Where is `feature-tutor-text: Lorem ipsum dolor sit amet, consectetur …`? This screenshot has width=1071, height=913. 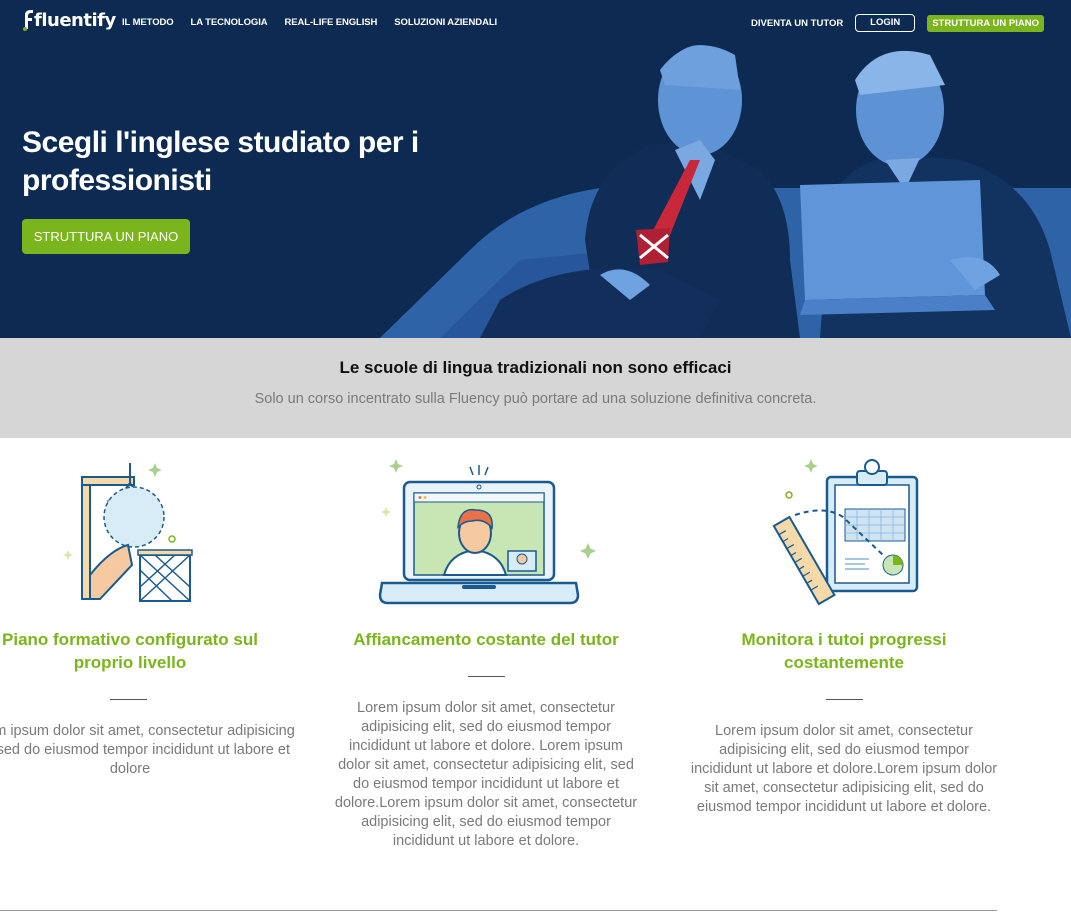
feature-tutor-text: Lorem ipsum dolor sit amet, consectetur … is located at coordinates (486, 774).